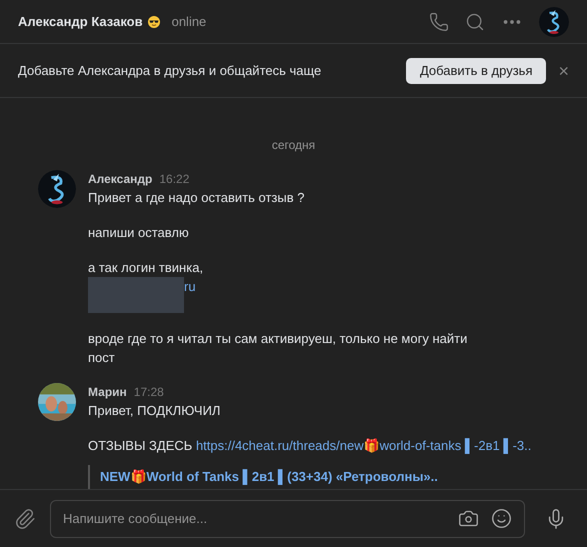 Image resolution: width=587 pixels, height=547 pixels. Describe the element at coordinates (468, 518) in the screenshot. I see `camera-icon` at that location.